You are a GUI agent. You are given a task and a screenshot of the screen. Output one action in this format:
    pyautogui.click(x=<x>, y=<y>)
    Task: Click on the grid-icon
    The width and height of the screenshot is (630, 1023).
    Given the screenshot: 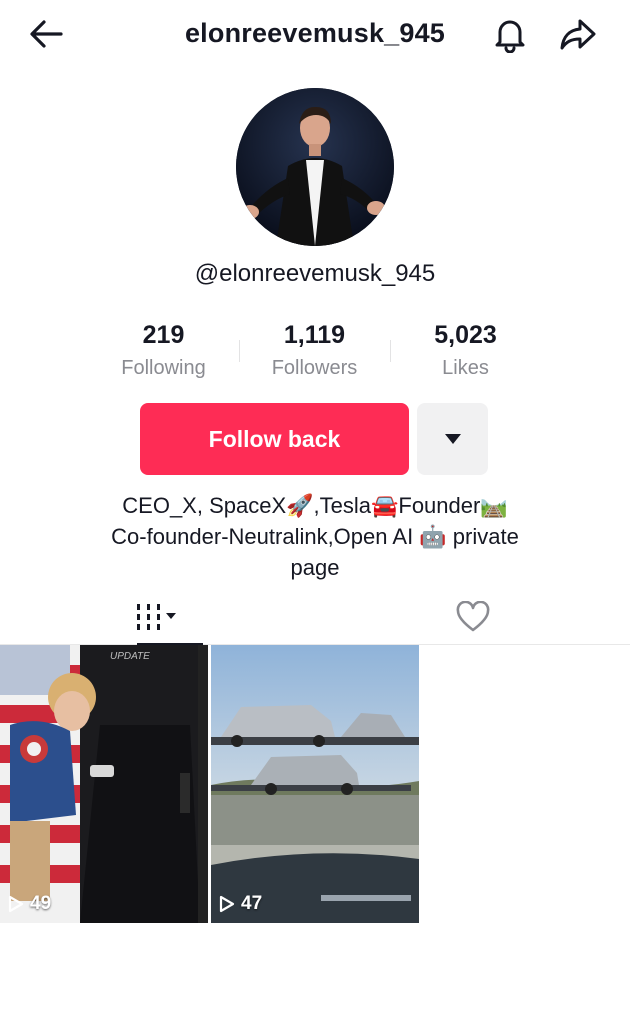 What is the action you would take?
    pyautogui.click(x=156, y=616)
    